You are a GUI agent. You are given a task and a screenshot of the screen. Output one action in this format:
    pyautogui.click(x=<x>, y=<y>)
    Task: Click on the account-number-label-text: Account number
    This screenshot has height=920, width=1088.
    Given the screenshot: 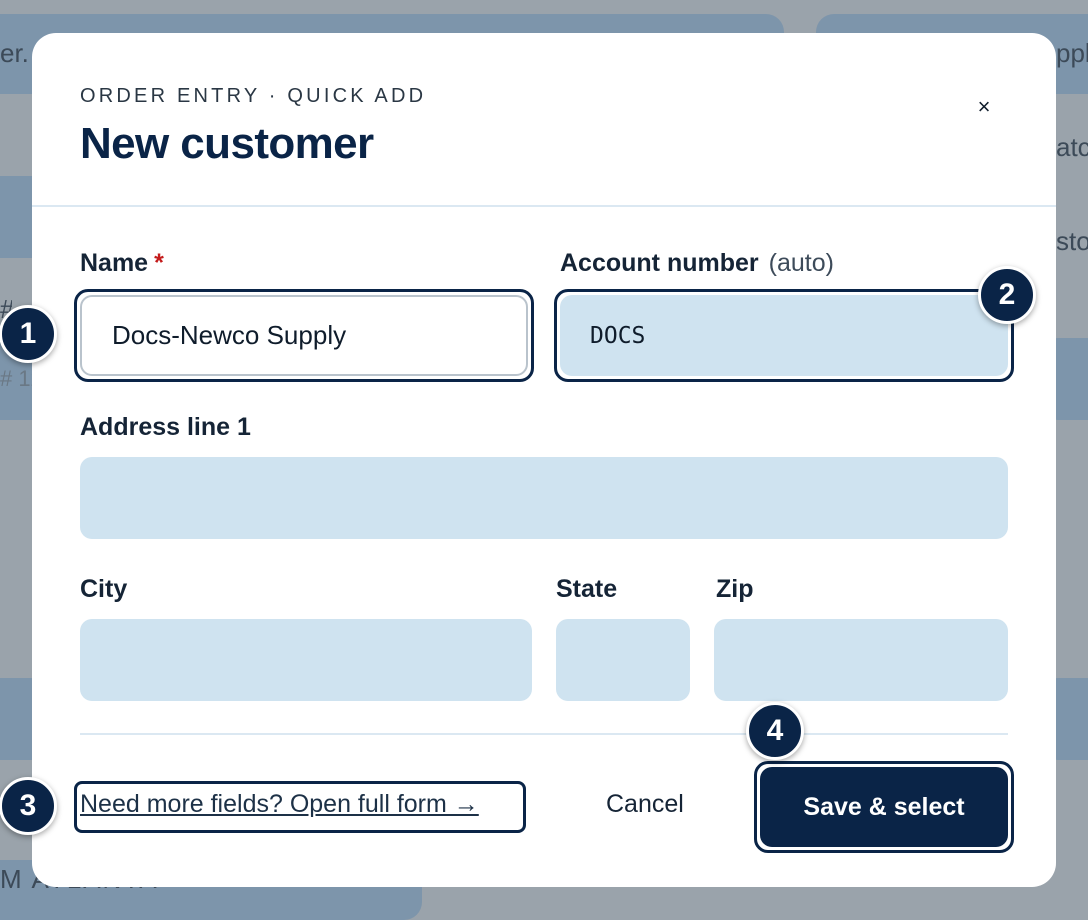 What is the action you would take?
    pyautogui.click(x=659, y=263)
    